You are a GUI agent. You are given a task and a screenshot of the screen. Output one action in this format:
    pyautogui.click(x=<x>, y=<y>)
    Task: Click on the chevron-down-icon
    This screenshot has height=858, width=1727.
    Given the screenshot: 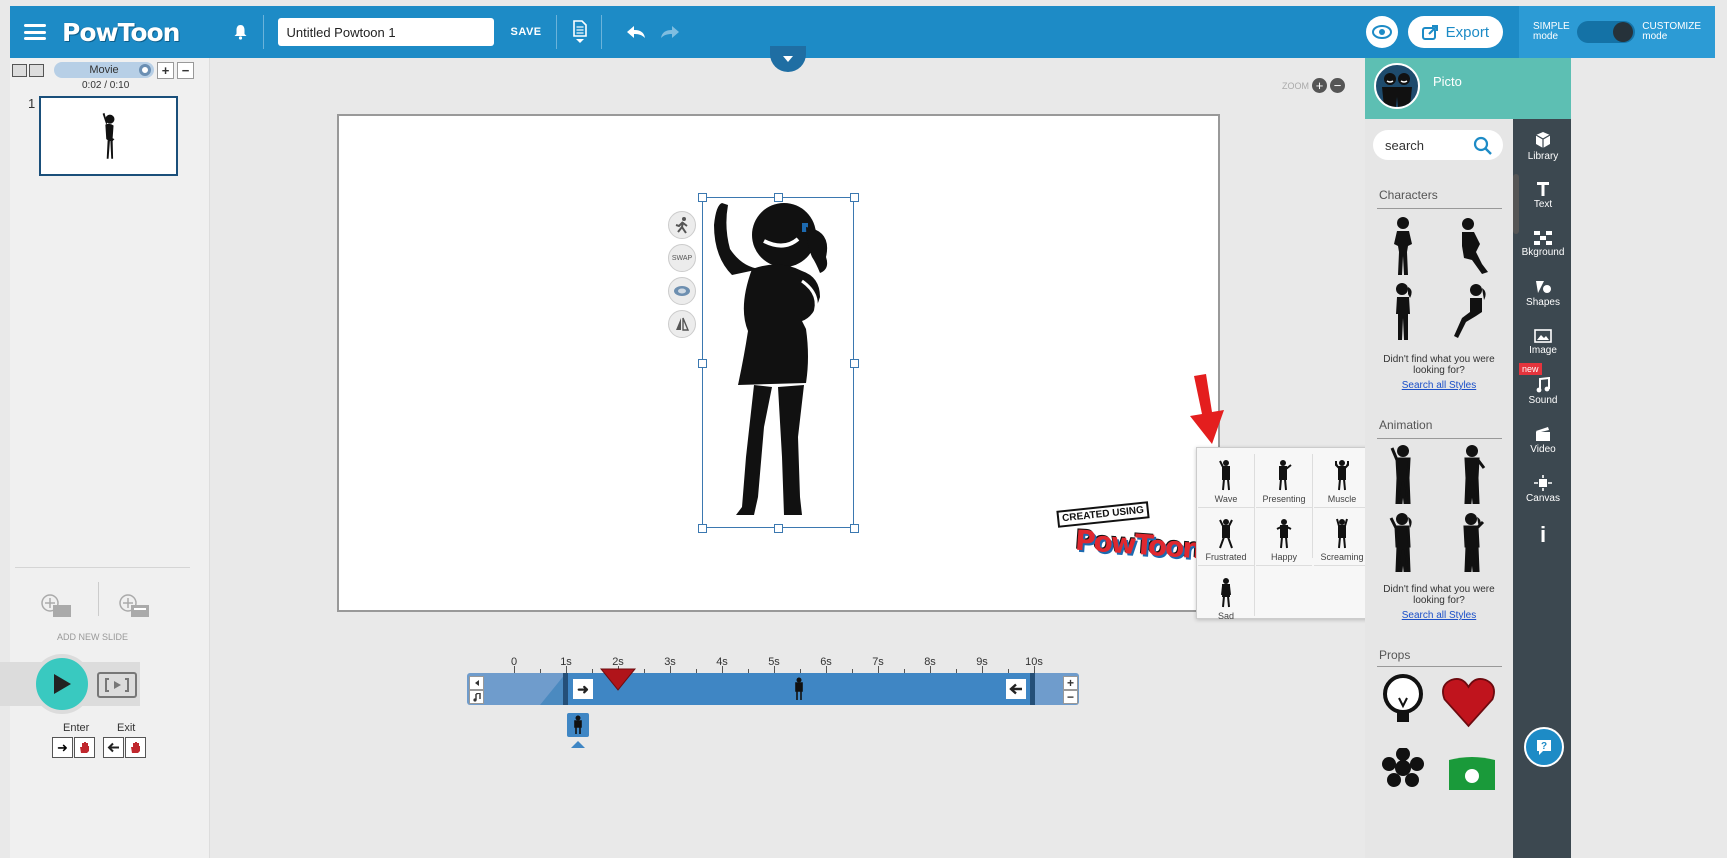 What is the action you would take?
    pyautogui.click(x=788, y=59)
    